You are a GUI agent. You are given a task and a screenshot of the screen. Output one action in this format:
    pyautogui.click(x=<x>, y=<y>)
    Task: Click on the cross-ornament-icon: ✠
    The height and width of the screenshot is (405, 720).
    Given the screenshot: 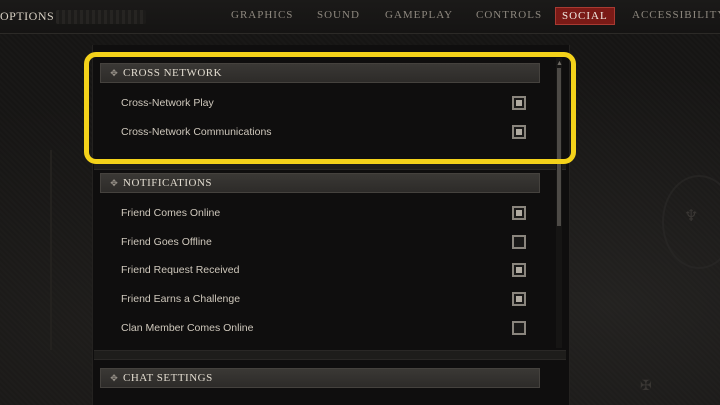 What is the action you would take?
    pyautogui.click(x=646, y=386)
    